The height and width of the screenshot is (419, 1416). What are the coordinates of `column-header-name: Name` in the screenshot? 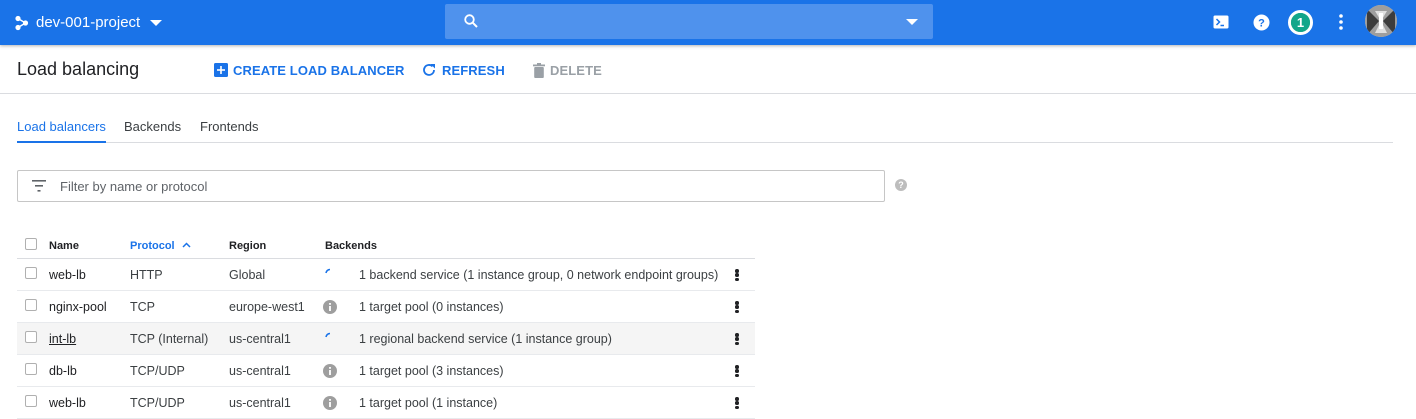 It's located at (64, 246).